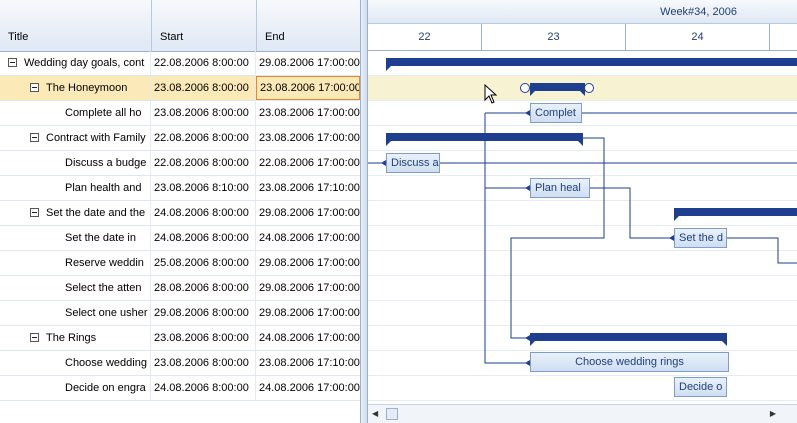 Image resolution: width=797 pixels, height=423 pixels. Describe the element at coordinates (375, 413) in the screenshot. I see `scroll-left-icon: ◀` at that location.